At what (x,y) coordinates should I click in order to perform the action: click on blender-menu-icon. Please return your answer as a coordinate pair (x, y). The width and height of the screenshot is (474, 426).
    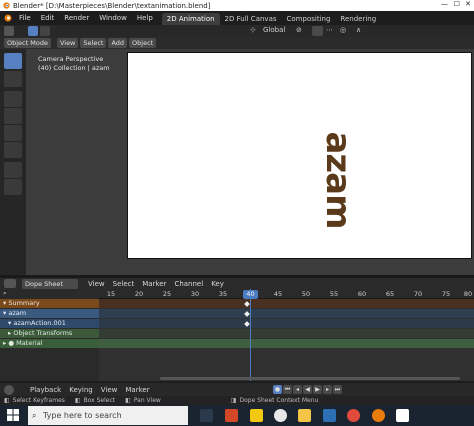
    Looking at the image, I should click on (8, 18).